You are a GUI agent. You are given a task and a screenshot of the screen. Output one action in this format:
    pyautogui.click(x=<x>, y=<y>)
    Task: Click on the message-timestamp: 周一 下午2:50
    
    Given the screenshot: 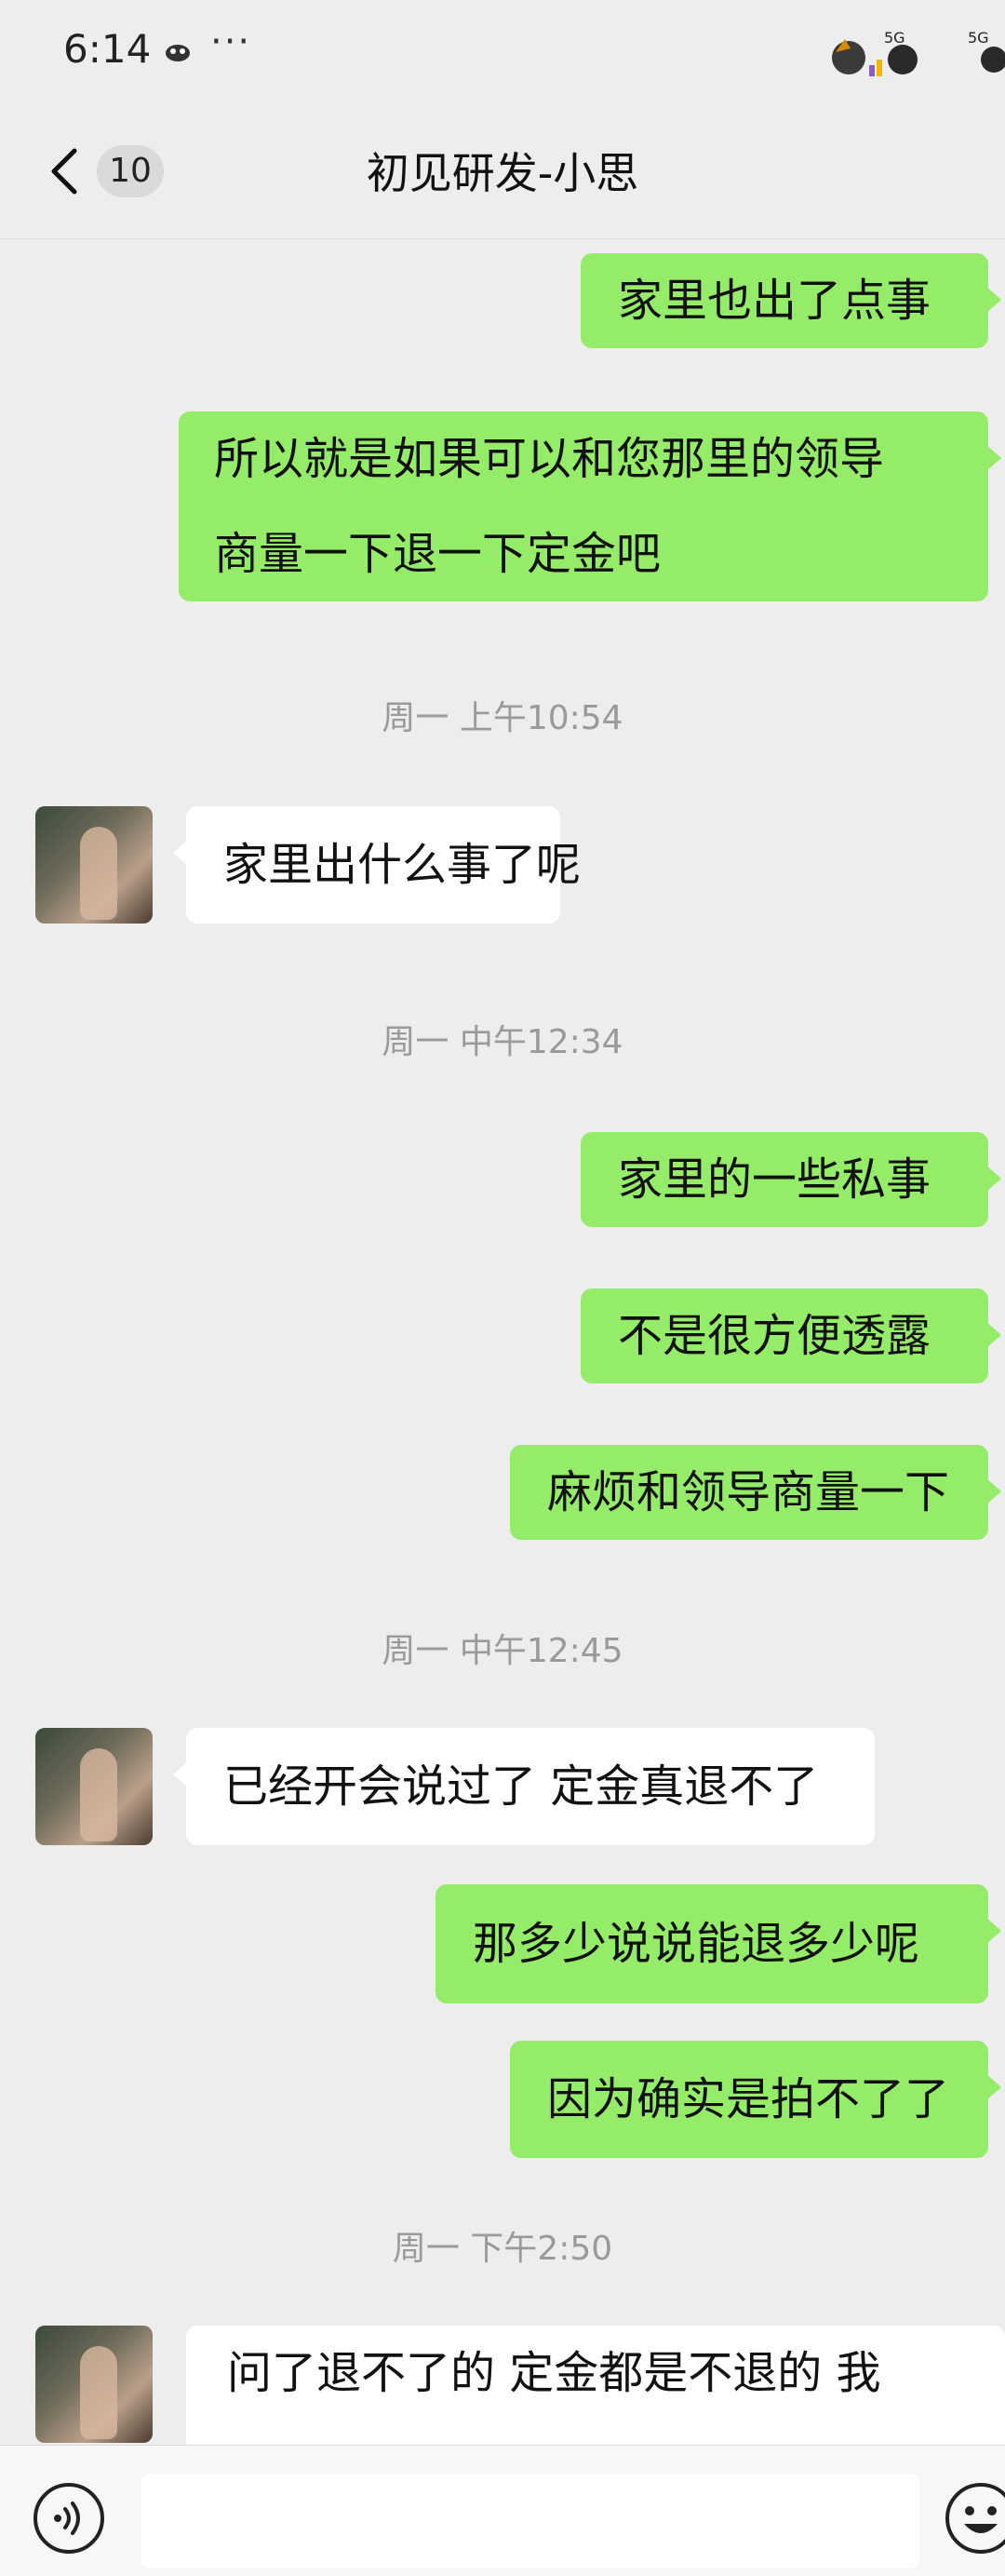 What is the action you would take?
    pyautogui.click(x=502, y=2249)
    